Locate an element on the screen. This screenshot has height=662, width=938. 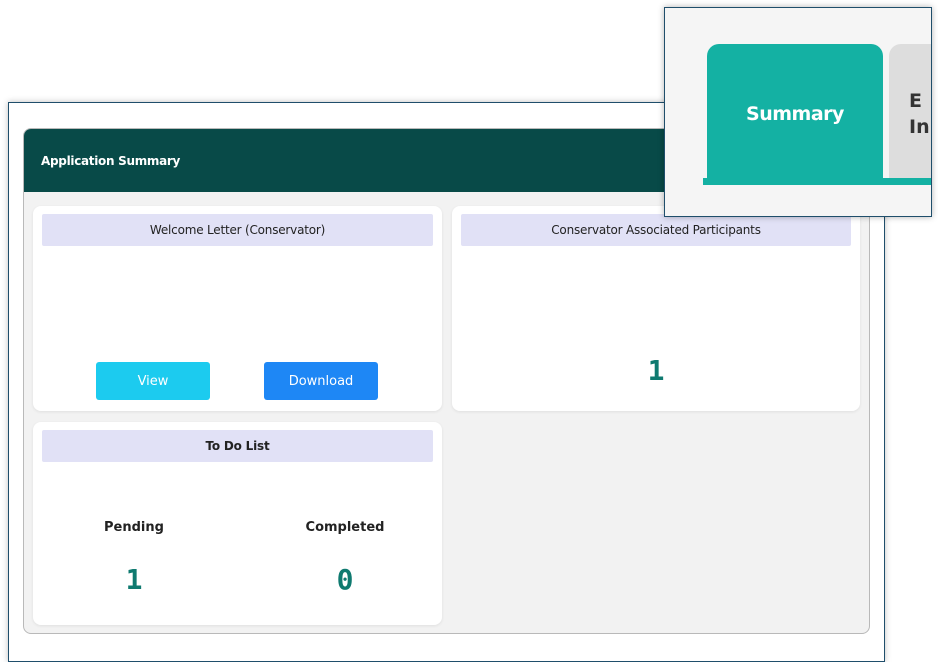
application-summary-title: Application Summary is located at coordinates (111, 160).